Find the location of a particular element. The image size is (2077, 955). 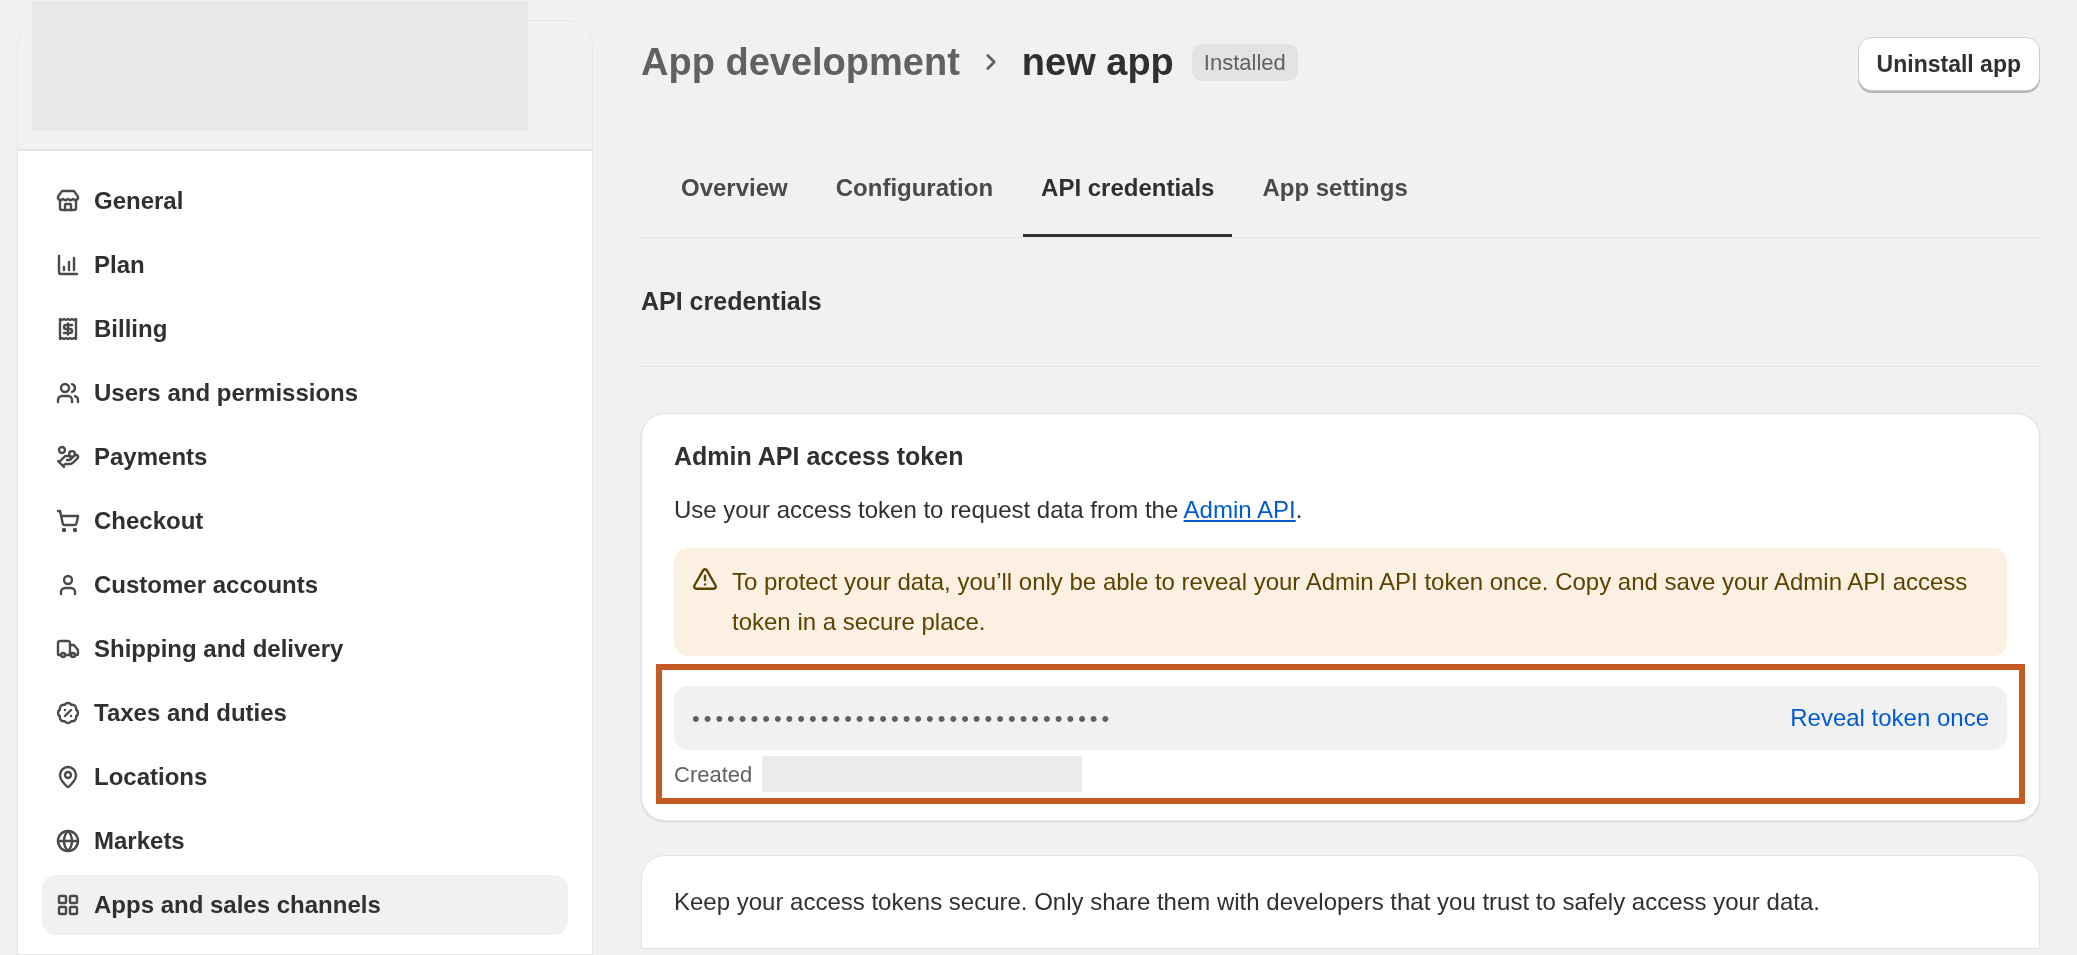

section-title: API credentials is located at coordinates (731, 302).